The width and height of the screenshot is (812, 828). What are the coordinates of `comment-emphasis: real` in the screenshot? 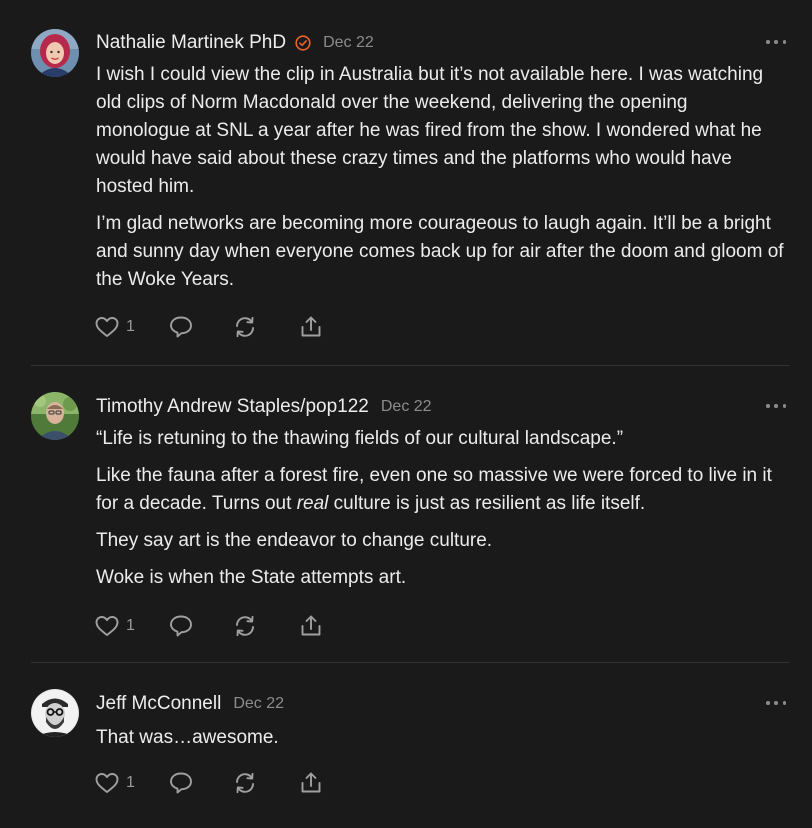 It's located at (312, 503).